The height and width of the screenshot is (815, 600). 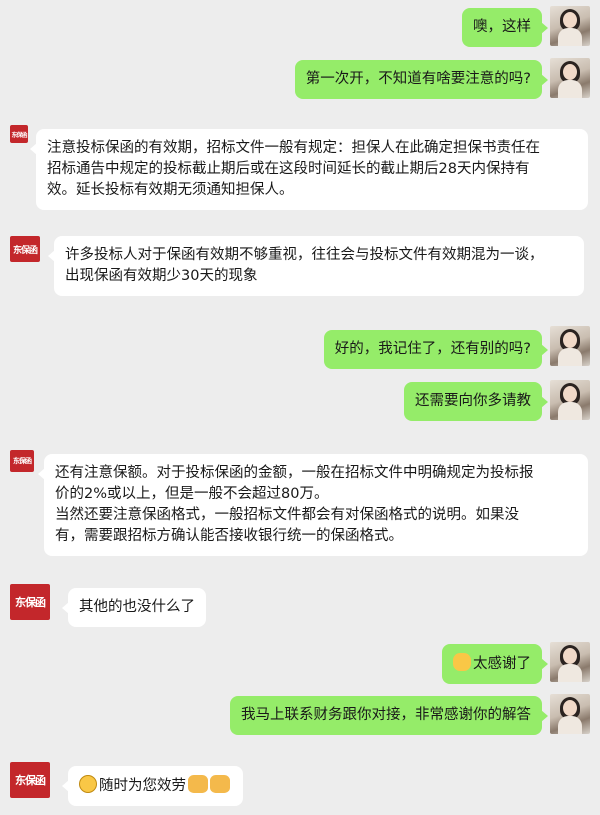 What do you see at coordinates (300, 608) in the screenshot?
I see `message-row-incoming: 东保函 其他的也没什么了` at bounding box center [300, 608].